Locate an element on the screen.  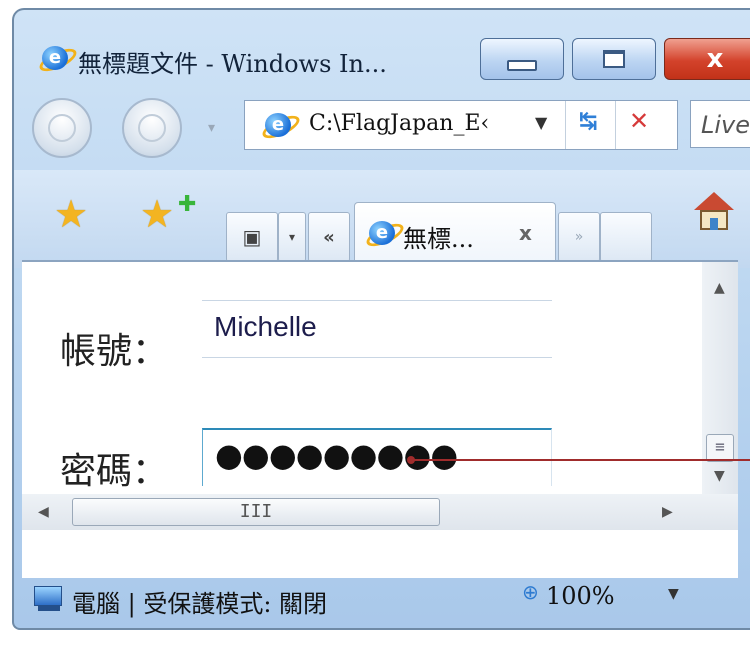
close-button: x is located at coordinates (707, 59).